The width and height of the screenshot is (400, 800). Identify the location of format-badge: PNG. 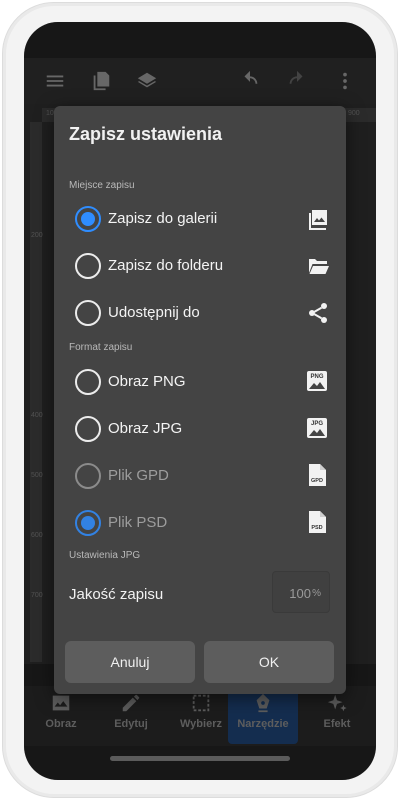
(316, 377).